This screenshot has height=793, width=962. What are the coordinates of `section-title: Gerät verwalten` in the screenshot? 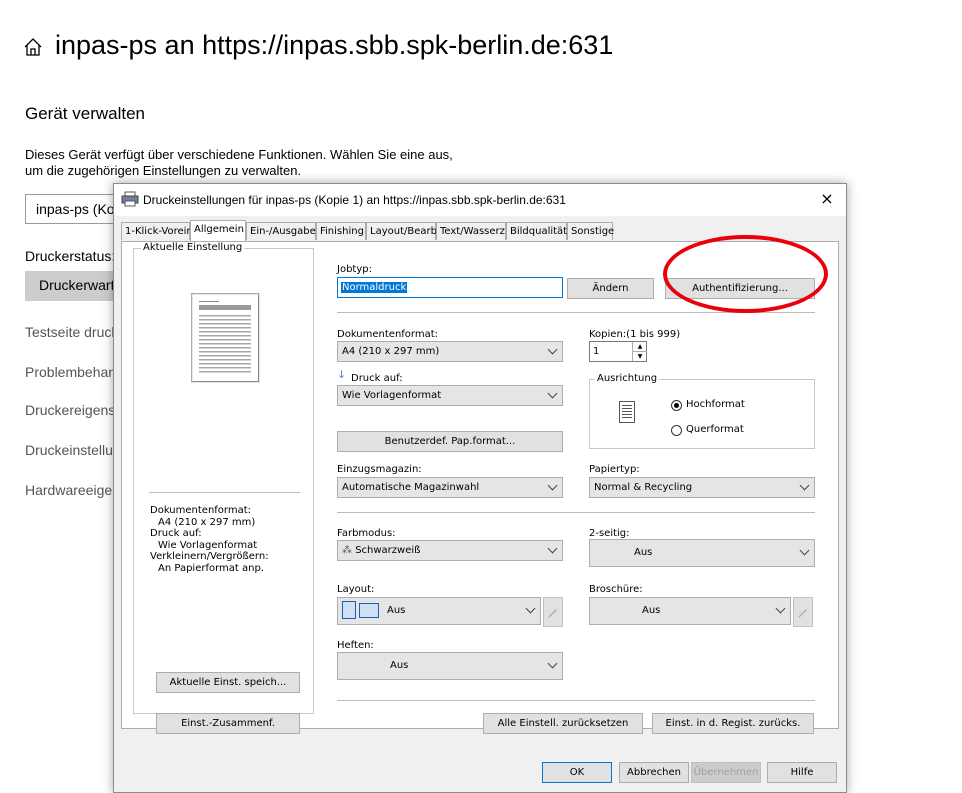 It's located at (85, 113).